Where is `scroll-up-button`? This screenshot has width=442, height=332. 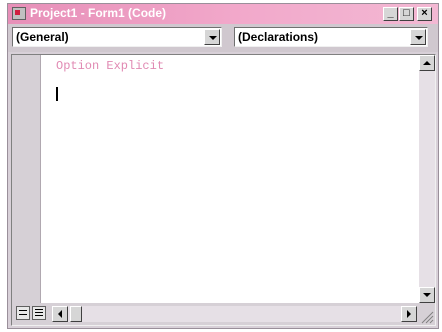 scroll-up-button is located at coordinates (427, 63).